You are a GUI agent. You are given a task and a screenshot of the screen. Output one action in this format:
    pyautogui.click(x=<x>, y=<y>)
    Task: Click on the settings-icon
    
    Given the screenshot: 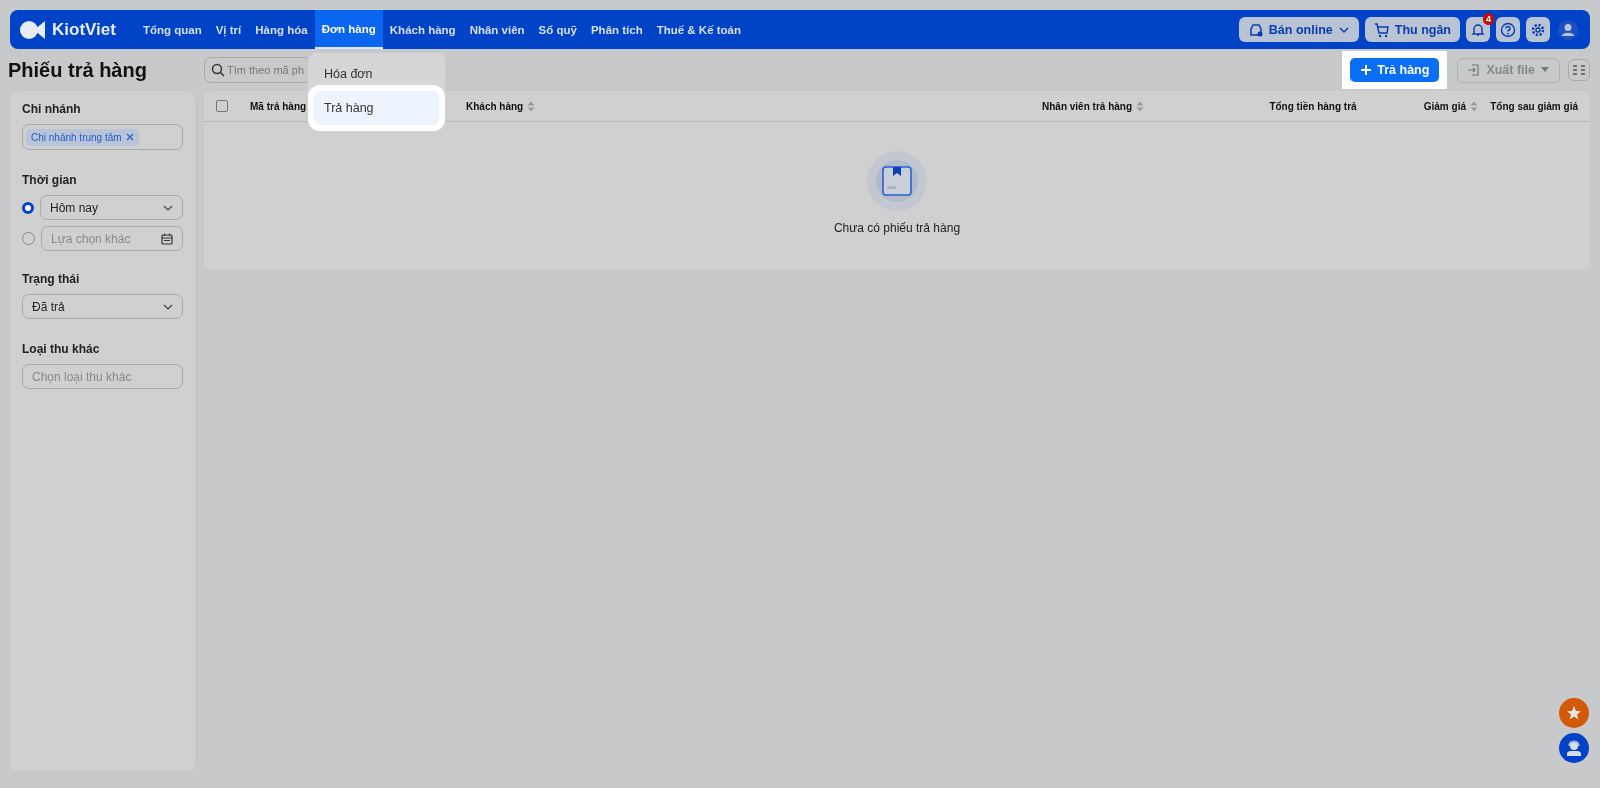 What is the action you would take?
    pyautogui.click(x=1538, y=29)
    